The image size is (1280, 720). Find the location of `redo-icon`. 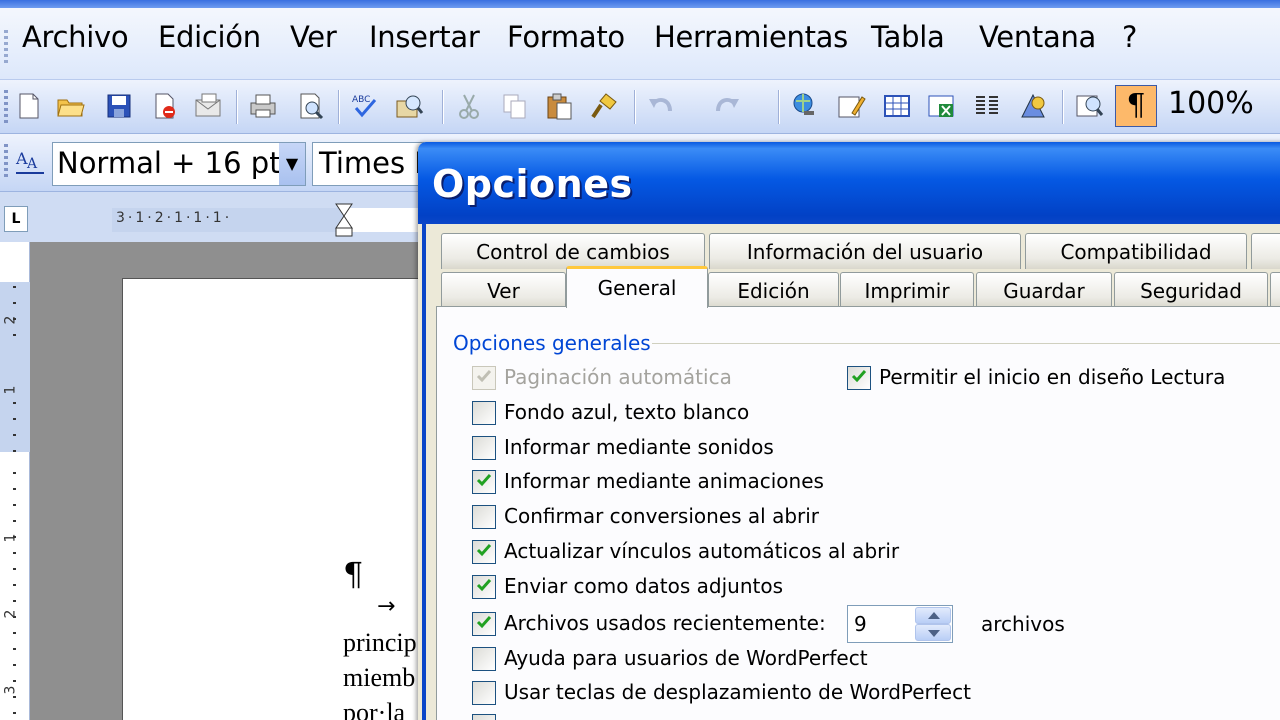

redo-icon is located at coordinates (727, 106).